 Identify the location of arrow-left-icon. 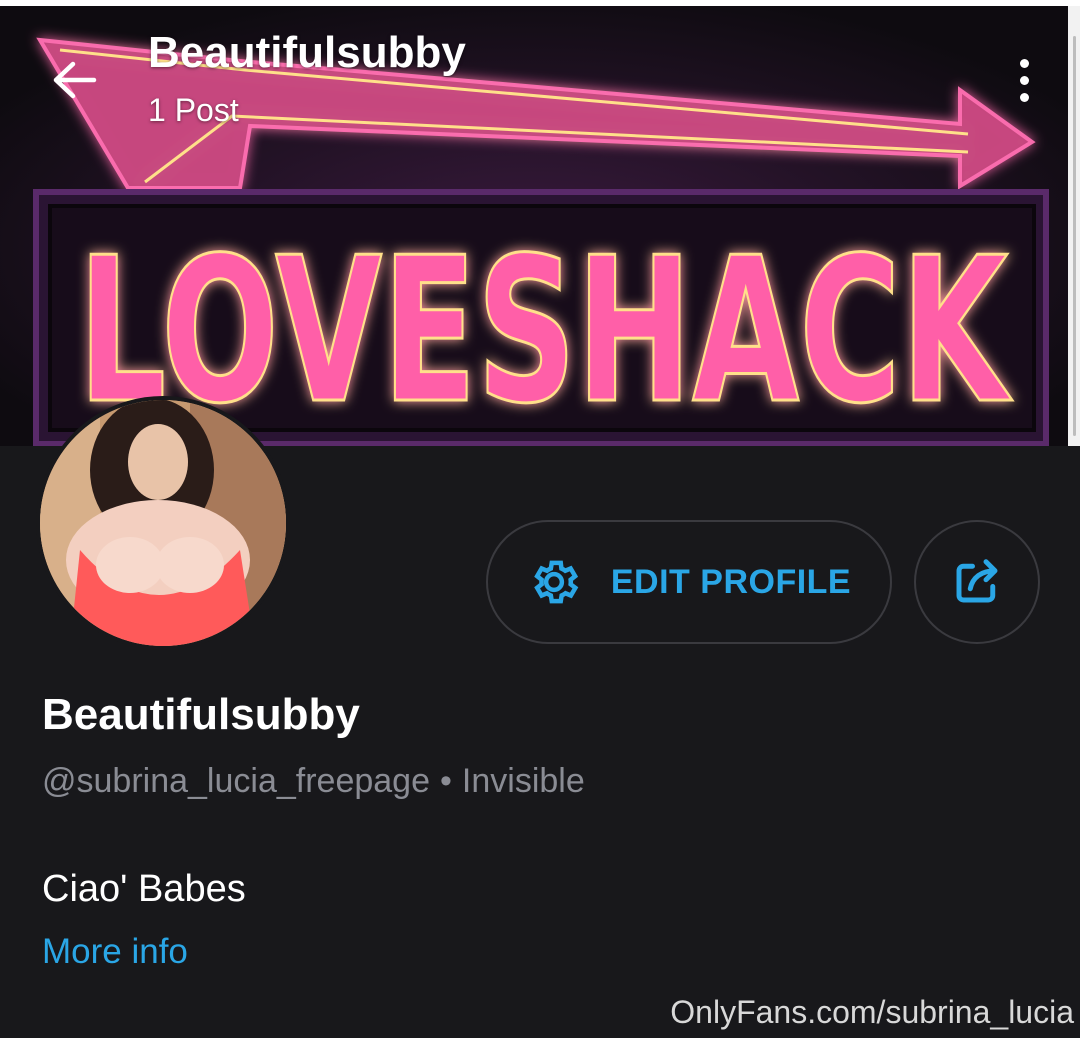
(75, 80).